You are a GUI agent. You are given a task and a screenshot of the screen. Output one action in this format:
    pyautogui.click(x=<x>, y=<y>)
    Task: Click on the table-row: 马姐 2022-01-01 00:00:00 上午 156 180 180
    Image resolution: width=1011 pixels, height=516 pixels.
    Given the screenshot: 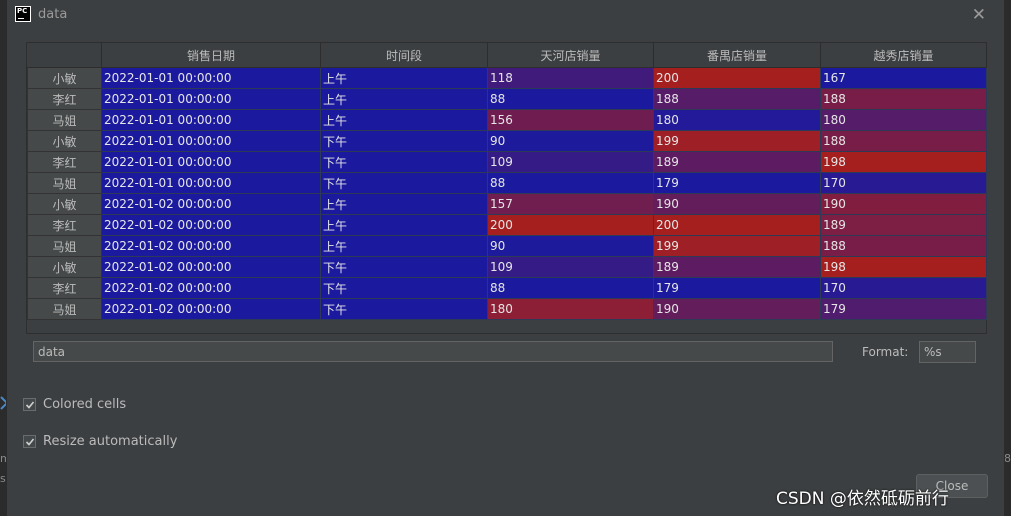 What is the action you would take?
    pyautogui.click(x=507, y=120)
    